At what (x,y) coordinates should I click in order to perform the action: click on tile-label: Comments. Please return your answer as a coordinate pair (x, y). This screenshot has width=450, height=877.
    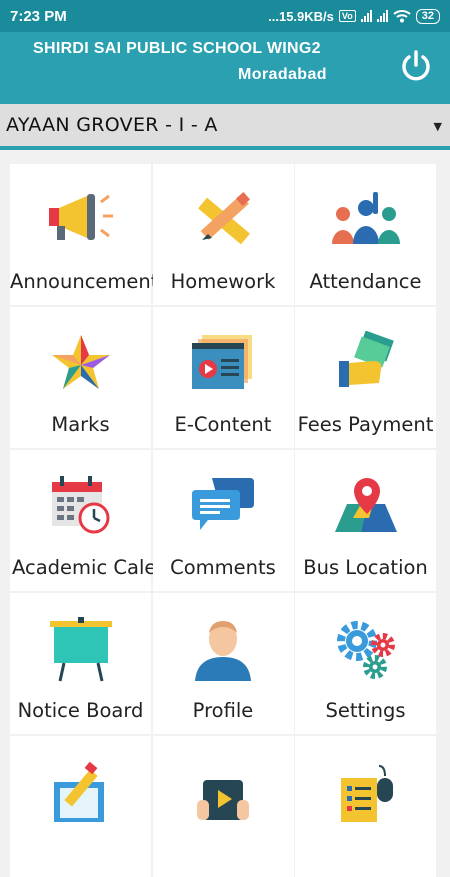
    Looking at the image, I should click on (223, 567).